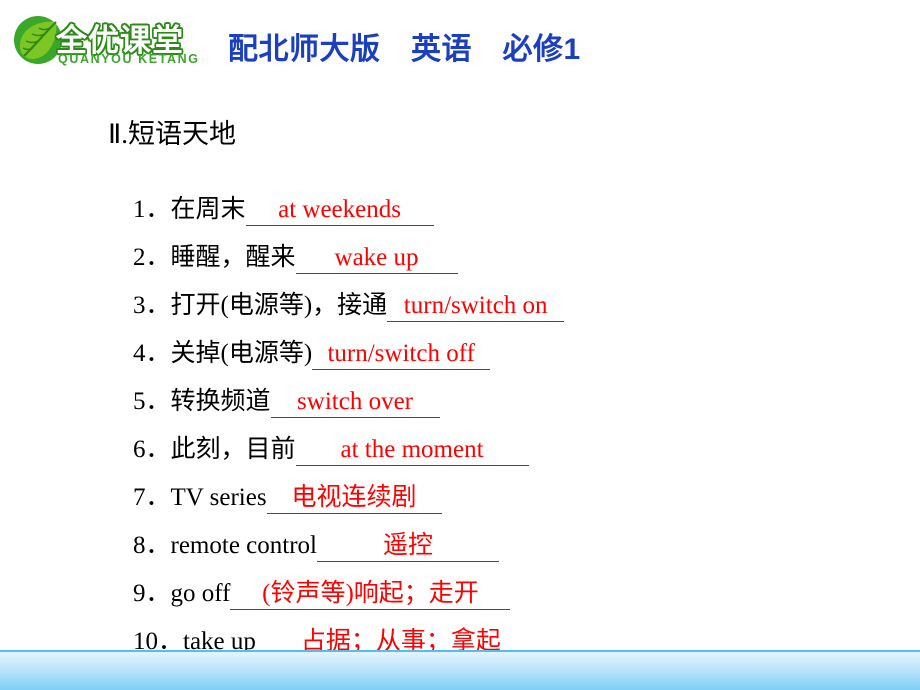 Image resolution: width=920 pixels, height=690 pixels. I want to click on brand-logo: 全优课堂 QUANYOU KETANG, so click(112, 43).